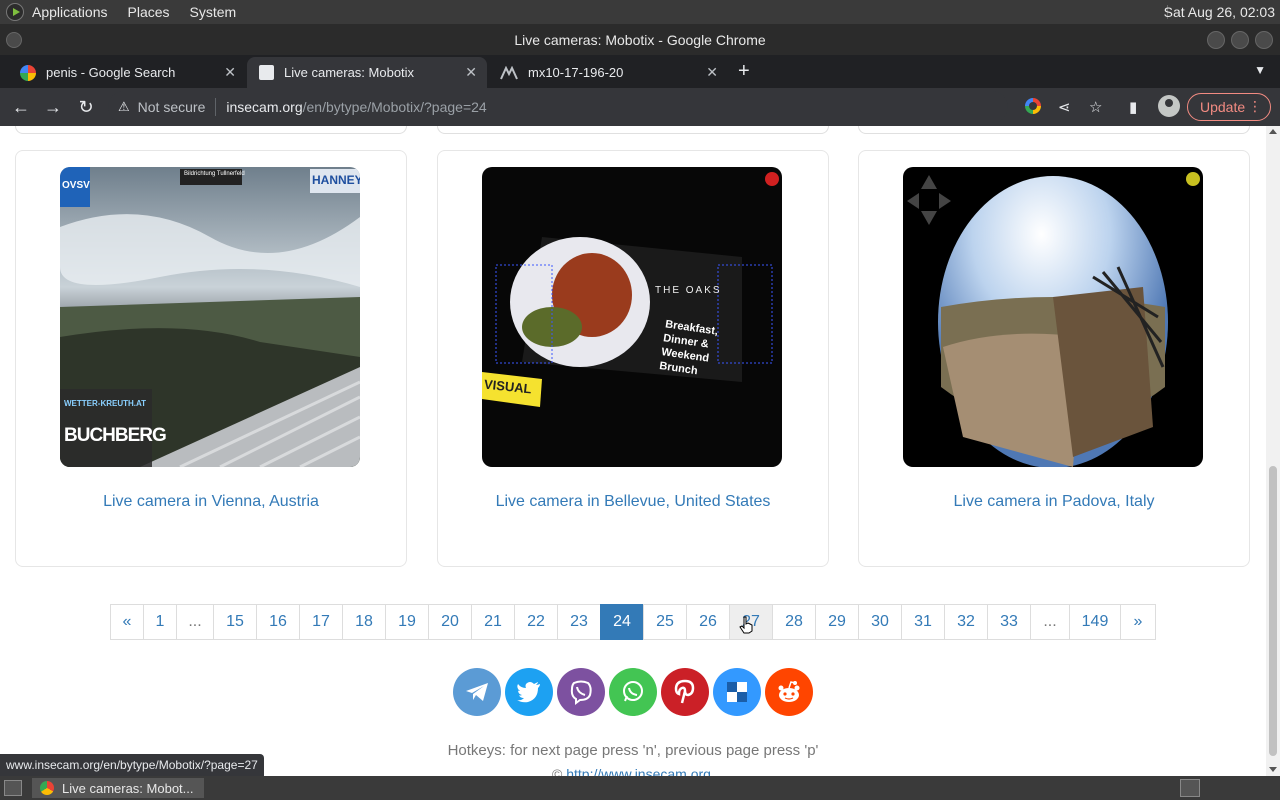  I want to click on scroll-down-arrow-icon, so click(1273, 769).